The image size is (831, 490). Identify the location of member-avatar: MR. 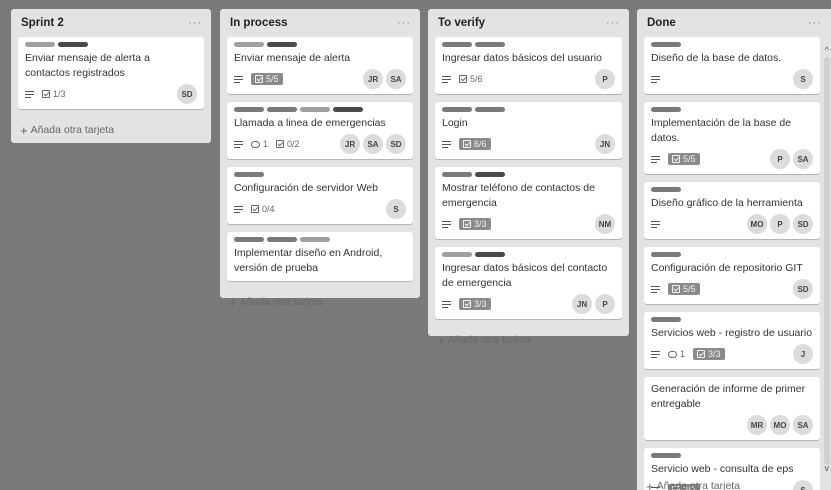
(757, 425).